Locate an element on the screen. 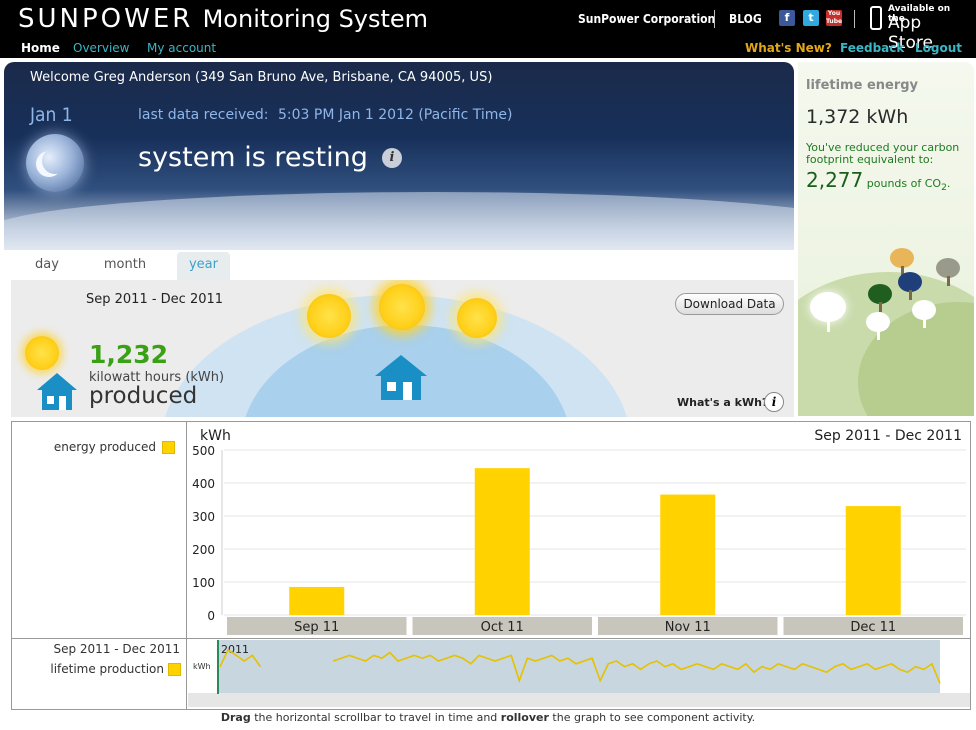 This screenshot has height=730, width=976. youtube-icon: You Tube is located at coordinates (834, 18).